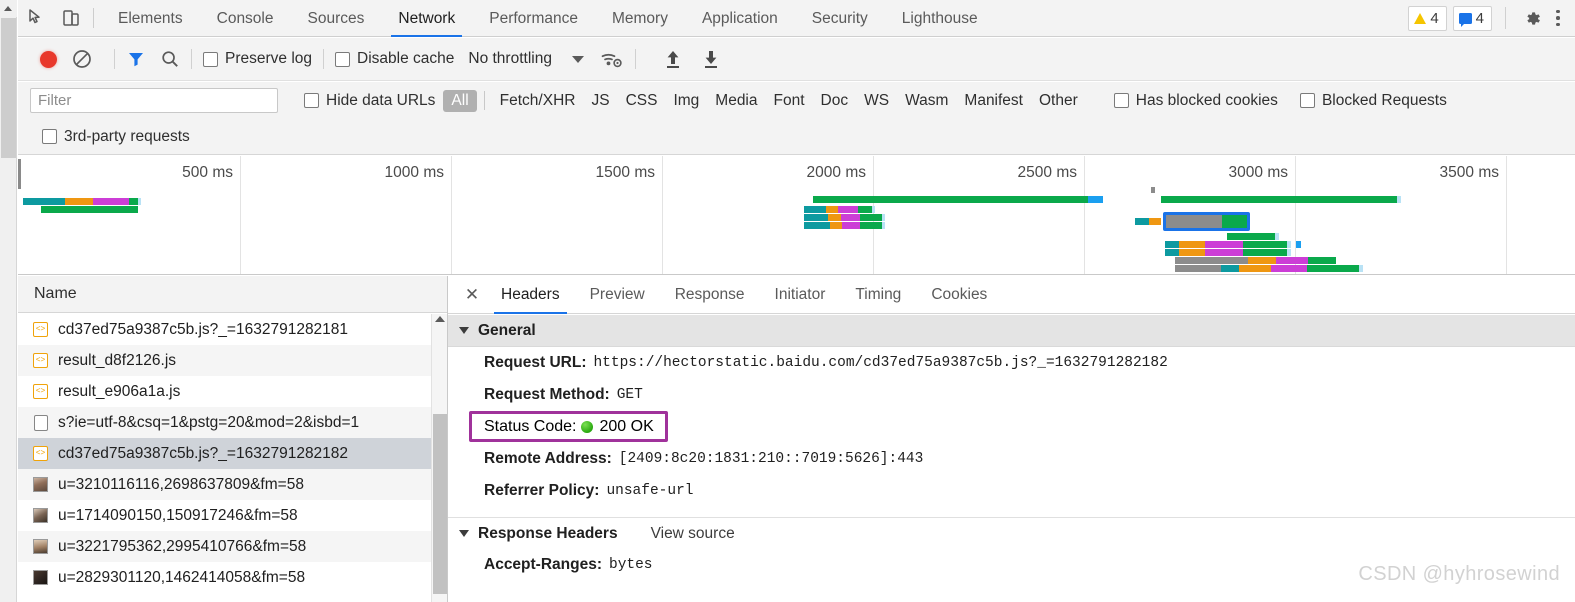 The height and width of the screenshot is (602, 1575). Describe the element at coordinates (426, 18) in the screenshot. I see `tab-network: Network` at that location.